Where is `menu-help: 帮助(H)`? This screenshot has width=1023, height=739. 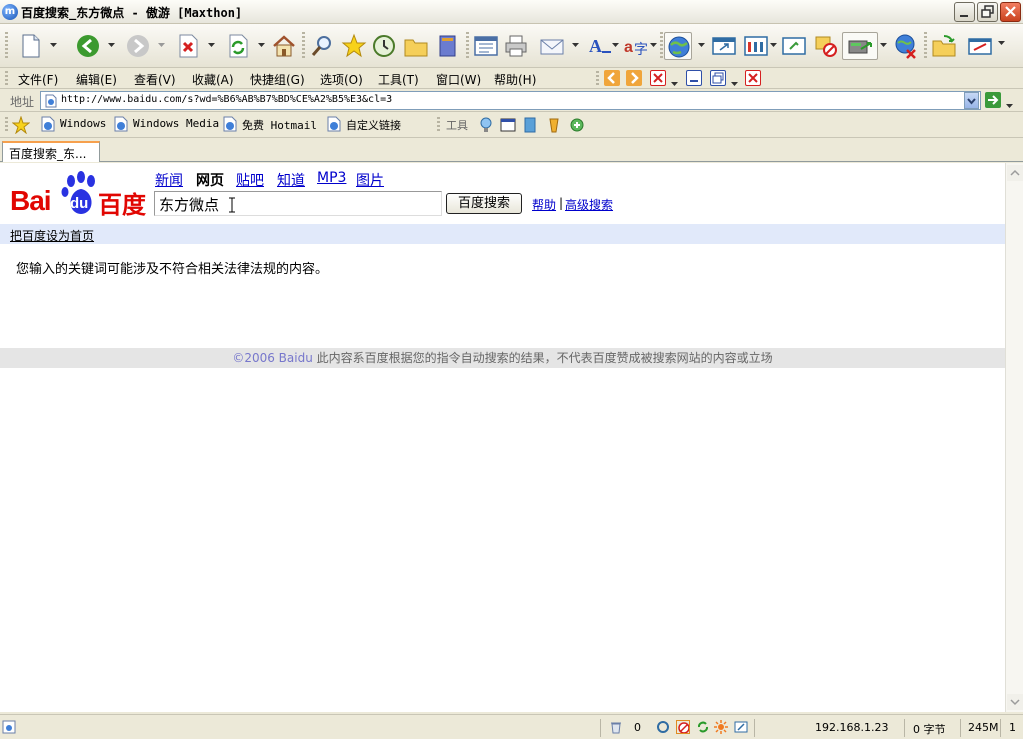
menu-help: 帮助(H) is located at coordinates (515, 79).